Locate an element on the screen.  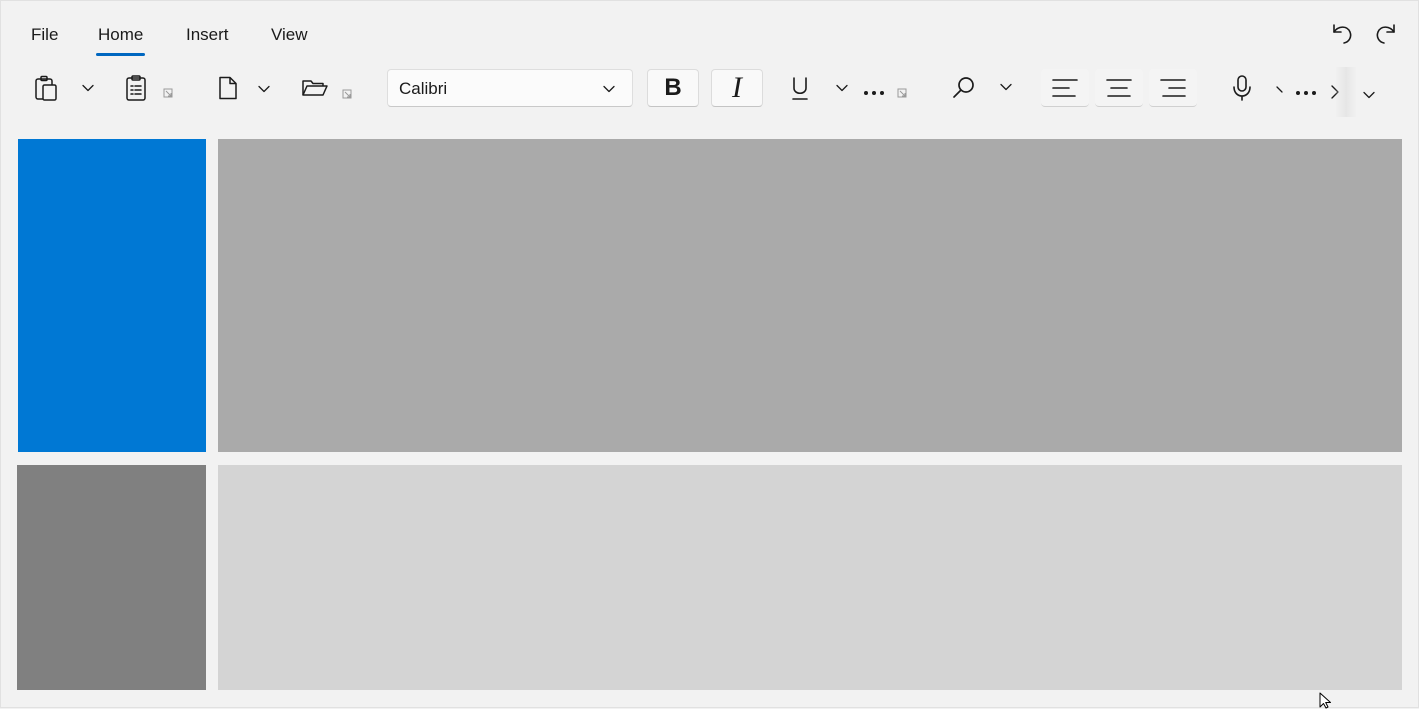
mouse-cursor-icon is located at coordinates (1325, 700).